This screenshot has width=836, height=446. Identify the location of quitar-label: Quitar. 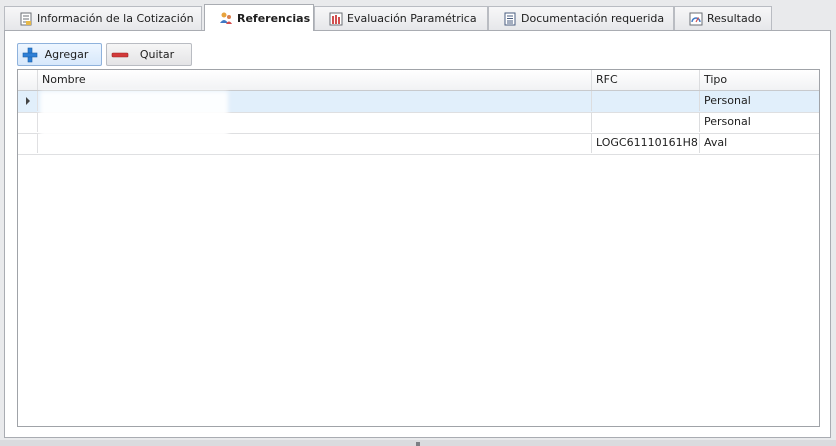
(157, 54).